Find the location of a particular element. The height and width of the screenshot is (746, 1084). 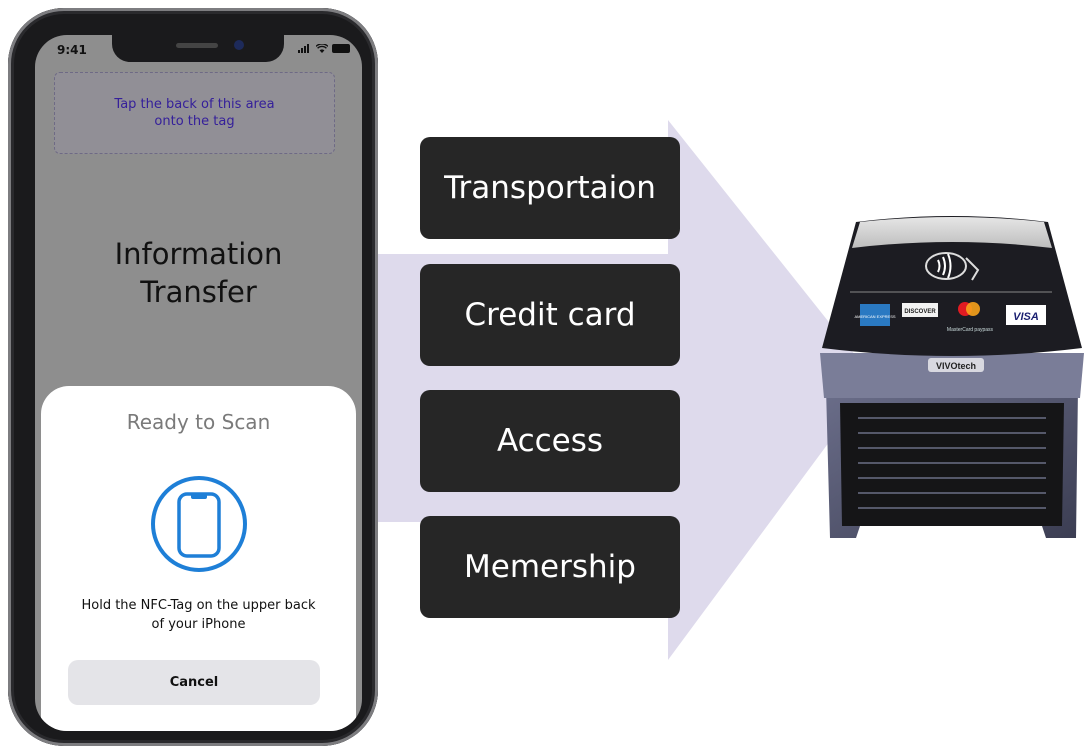

wifi-icon is located at coordinates (322, 48).